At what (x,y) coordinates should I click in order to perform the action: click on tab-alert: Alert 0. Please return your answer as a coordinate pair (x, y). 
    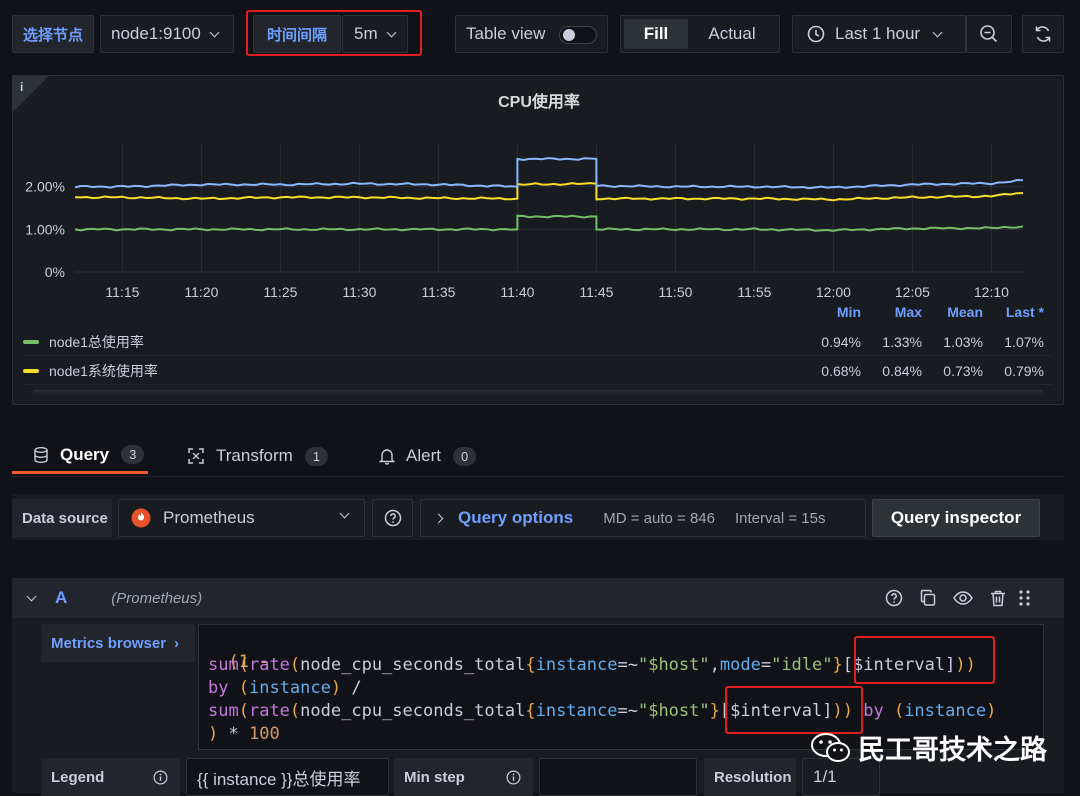
    Looking at the image, I should click on (428, 456).